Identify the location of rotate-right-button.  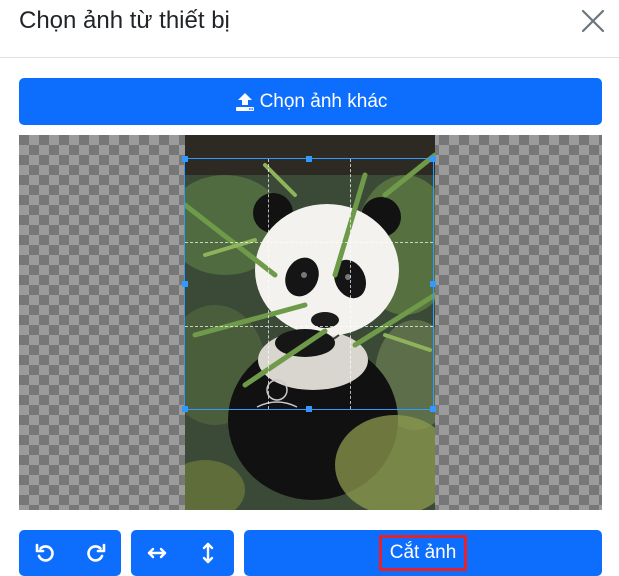
(96, 553).